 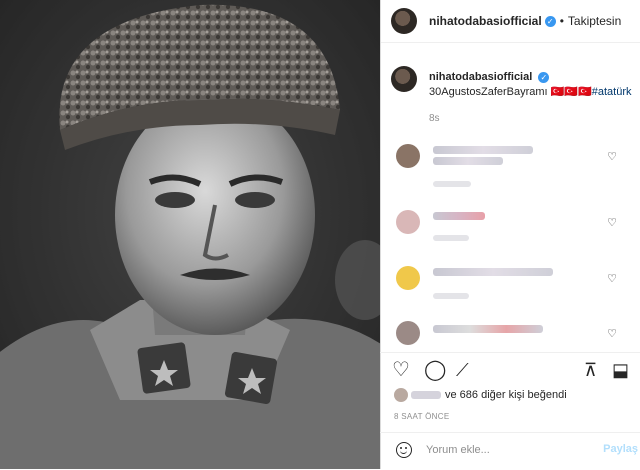 What do you see at coordinates (480, 77) in the screenshot?
I see `caption-username: nihatodabasiofficial` at bounding box center [480, 77].